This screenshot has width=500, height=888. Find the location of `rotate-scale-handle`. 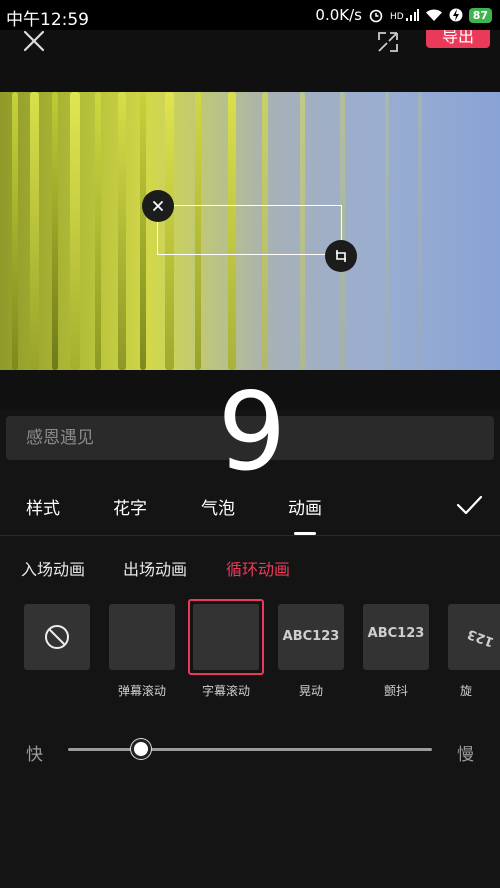

rotate-scale-handle is located at coordinates (341, 256).